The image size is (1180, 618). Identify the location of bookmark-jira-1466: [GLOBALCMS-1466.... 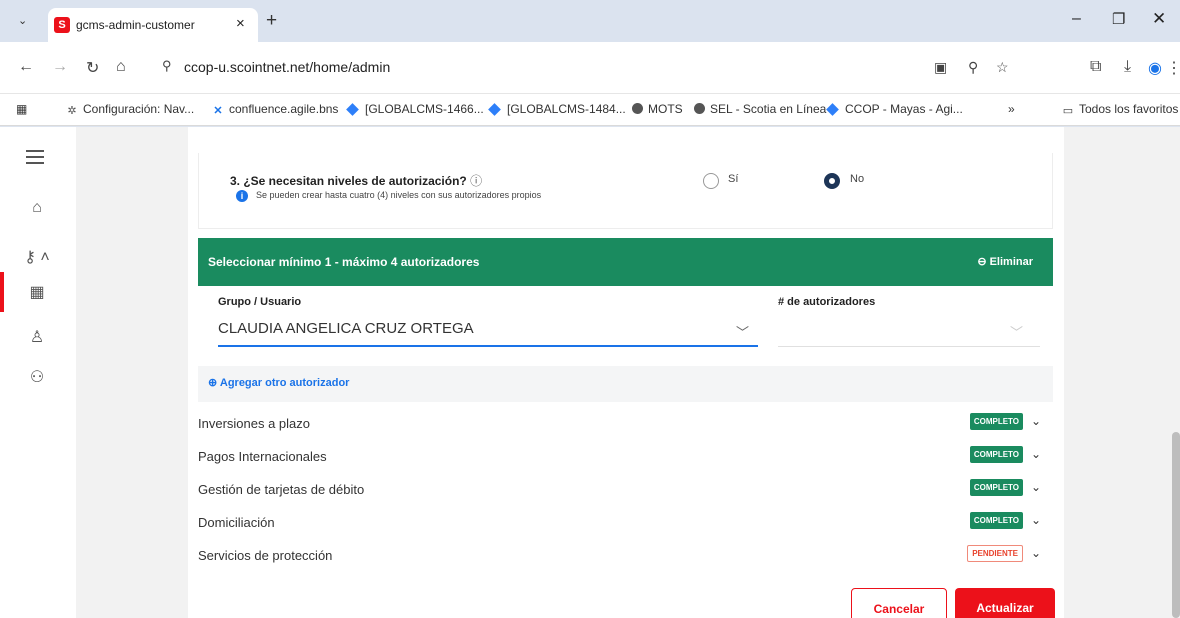
(415, 109).